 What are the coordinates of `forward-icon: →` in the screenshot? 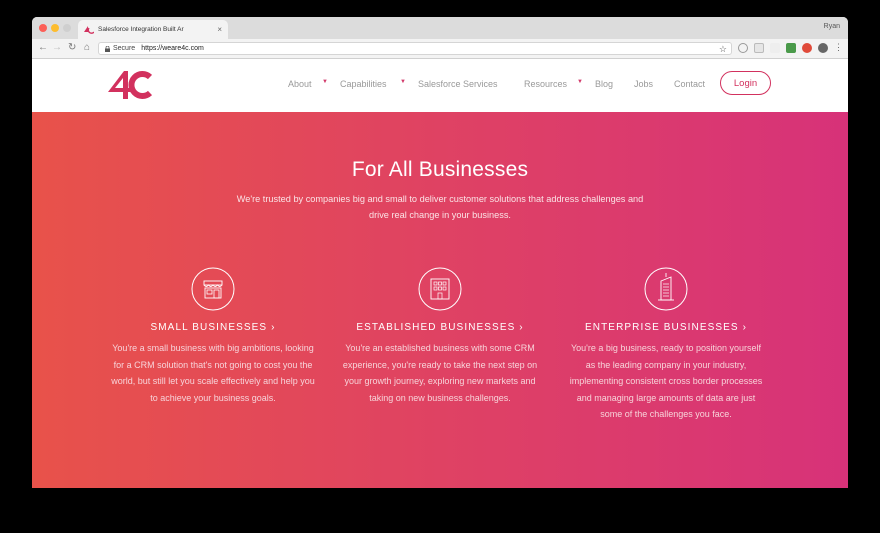 It's located at (57, 48).